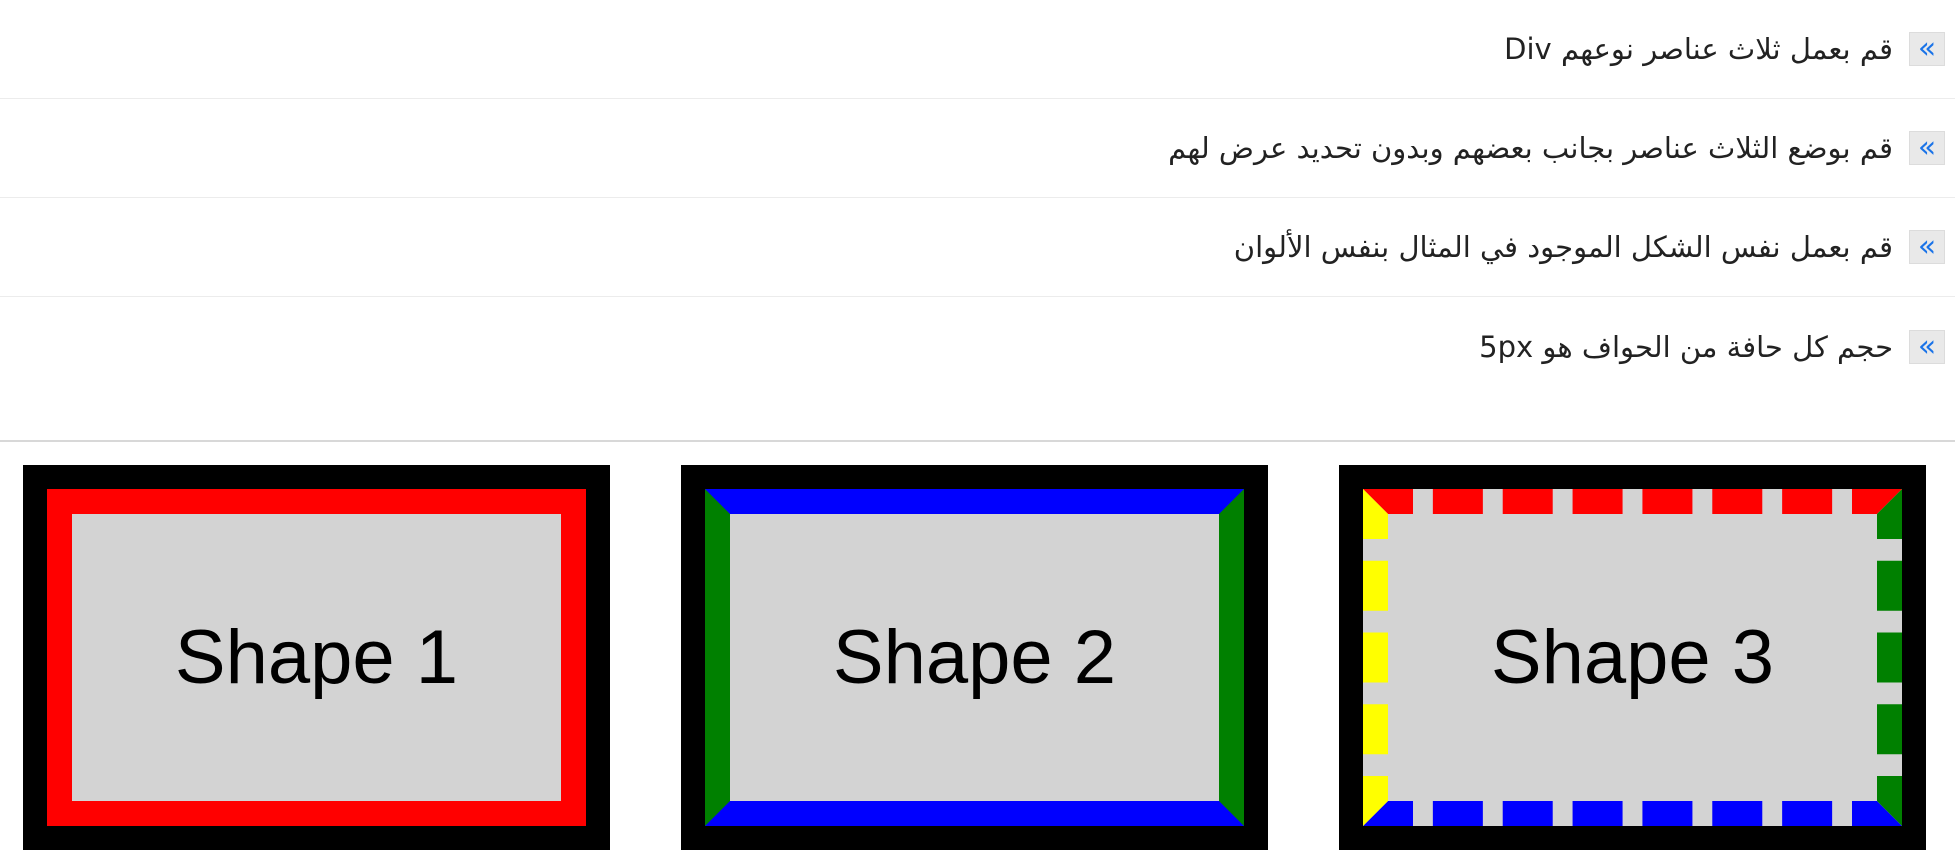  I want to click on instruction-text-4: حجم كل حافة من الحواف هو 5px, so click(1686, 346).